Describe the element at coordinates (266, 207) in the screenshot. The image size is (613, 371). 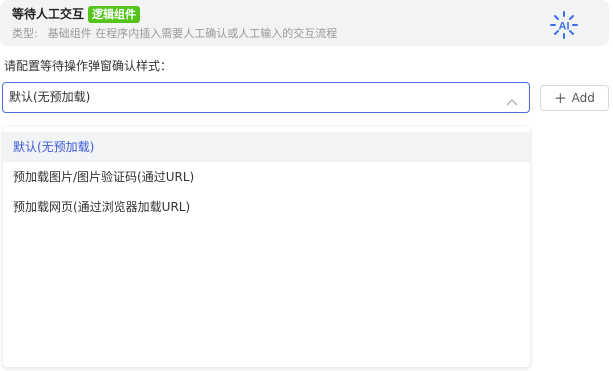
I see `dropdown-option-preload-webpage: 预加载网页(通过浏览器加载URL)` at that location.